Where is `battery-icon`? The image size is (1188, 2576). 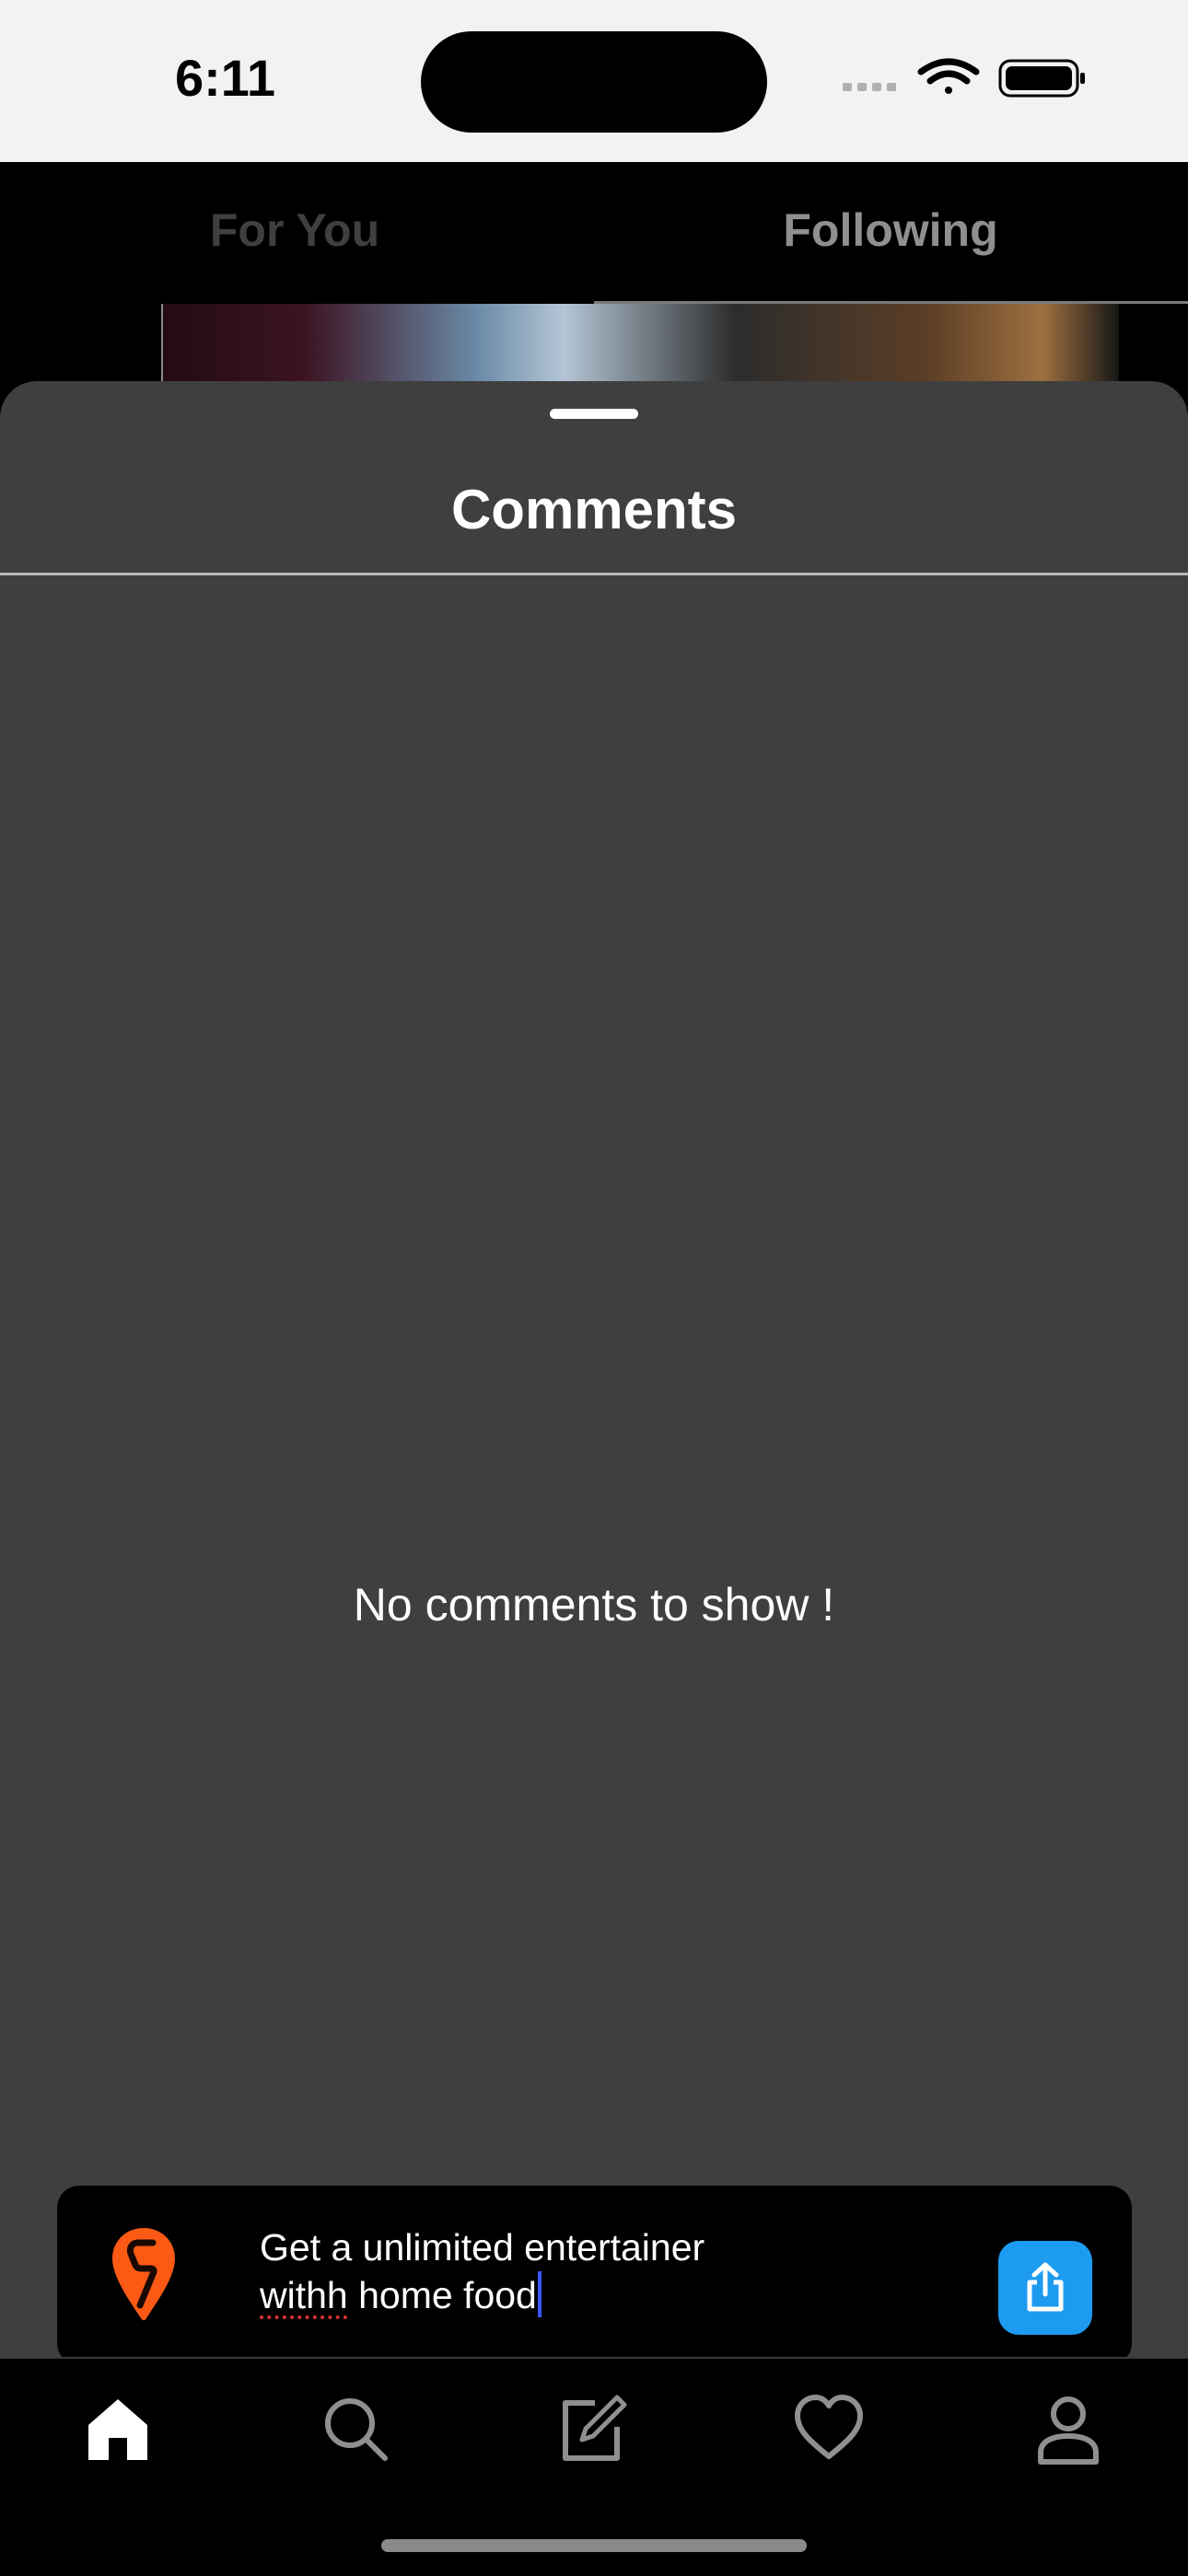
battery-icon is located at coordinates (1041, 78).